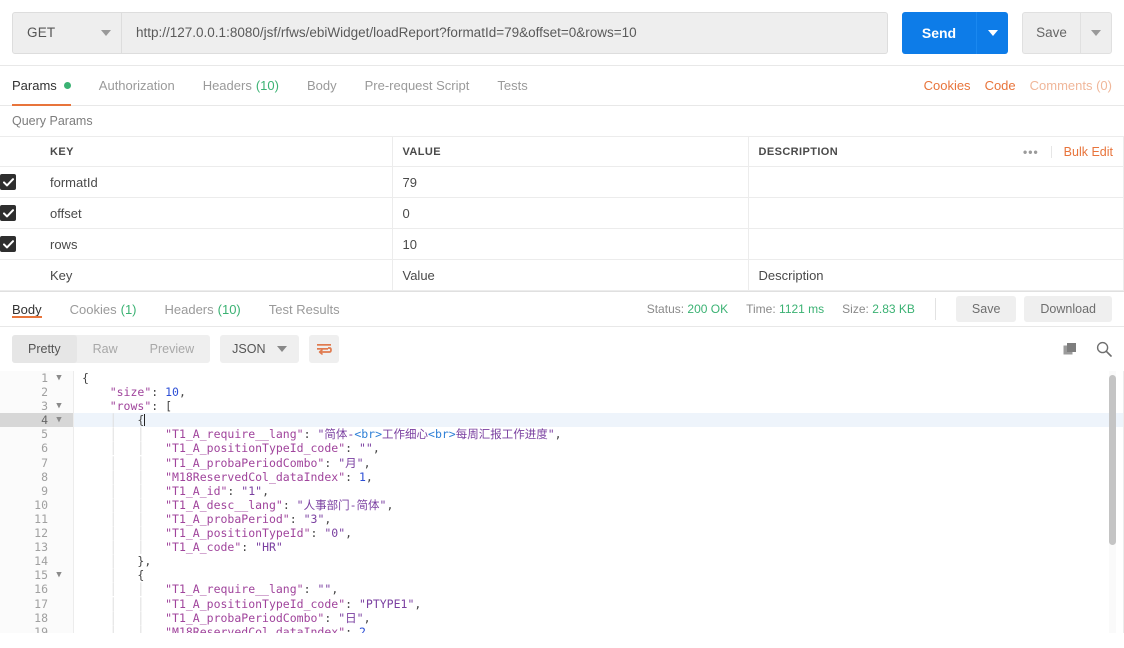 This screenshot has height=648, width=1124. Describe the element at coordinates (1070, 349) in the screenshot. I see `copy-button` at that location.